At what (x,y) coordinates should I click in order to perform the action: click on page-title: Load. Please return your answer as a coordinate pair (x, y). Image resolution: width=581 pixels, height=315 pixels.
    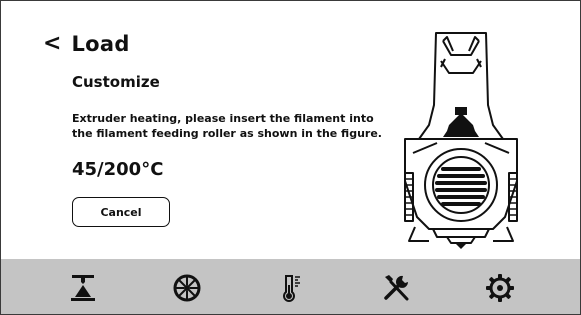
    Looking at the image, I should click on (100, 44).